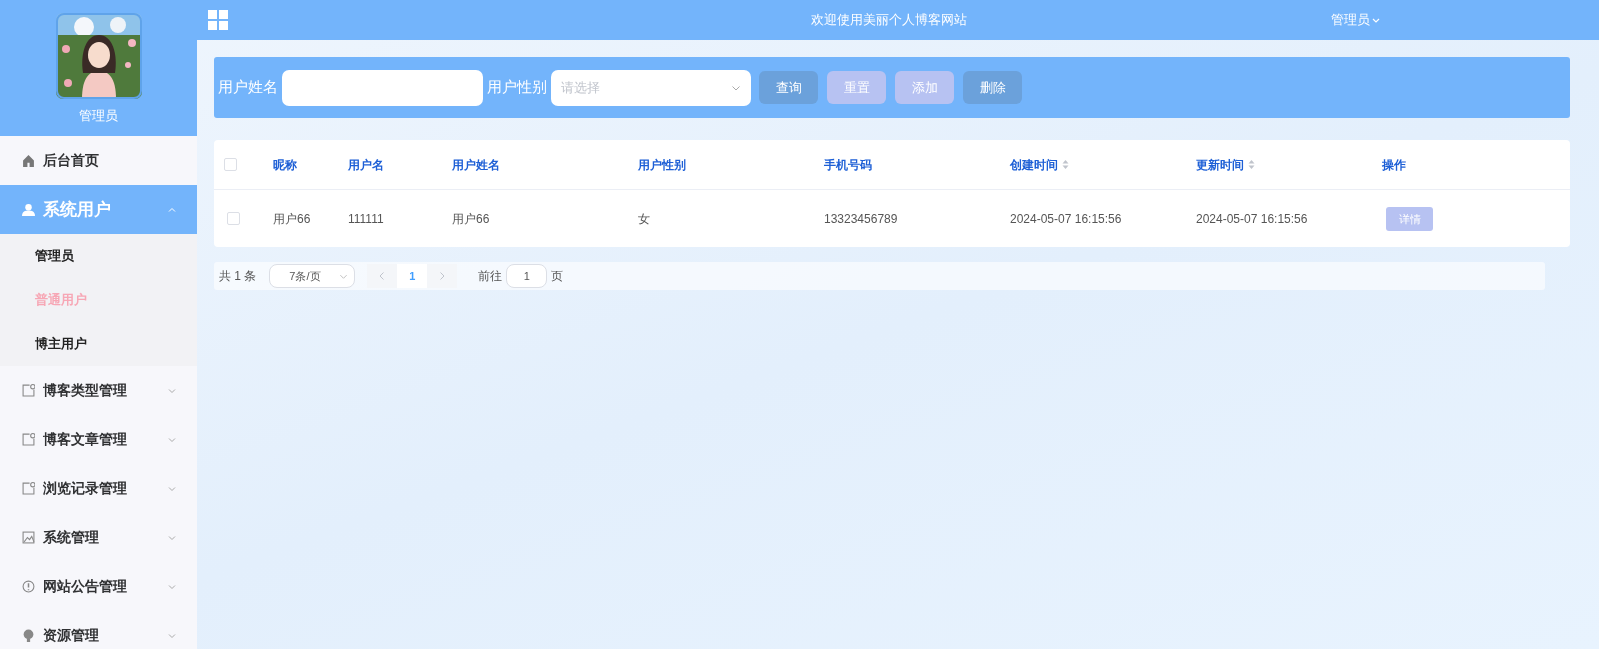 The width and height of the screenshot is (1599, 649). What do you see at coordinates (98, 160) in the screenshot?
I see `menu-item: 后台首页` at bounding box center [98, 160].